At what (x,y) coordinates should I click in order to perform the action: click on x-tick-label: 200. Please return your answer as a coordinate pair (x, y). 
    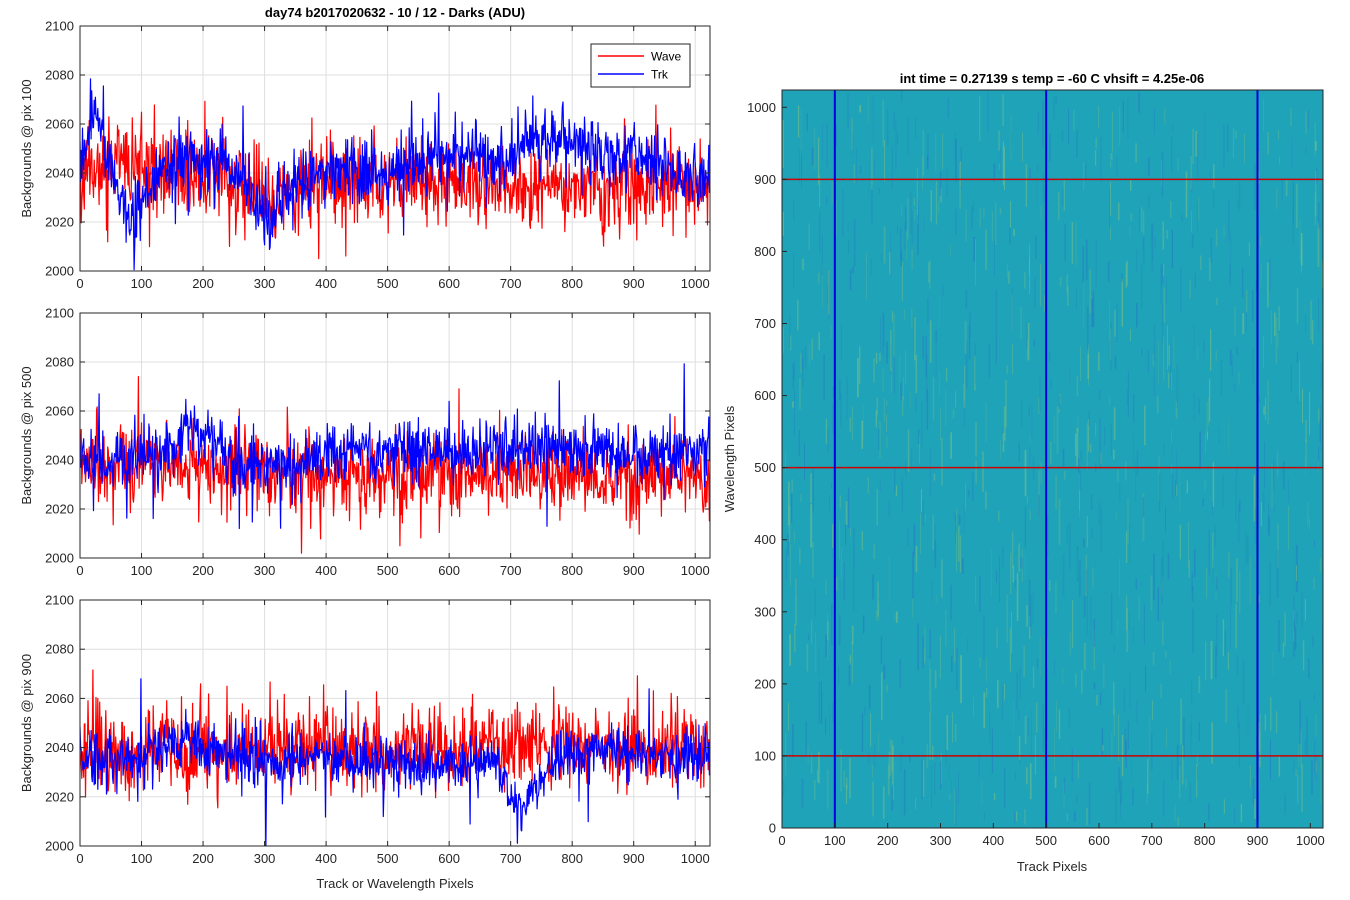
    Looking at the image, I should click on (203, 858).